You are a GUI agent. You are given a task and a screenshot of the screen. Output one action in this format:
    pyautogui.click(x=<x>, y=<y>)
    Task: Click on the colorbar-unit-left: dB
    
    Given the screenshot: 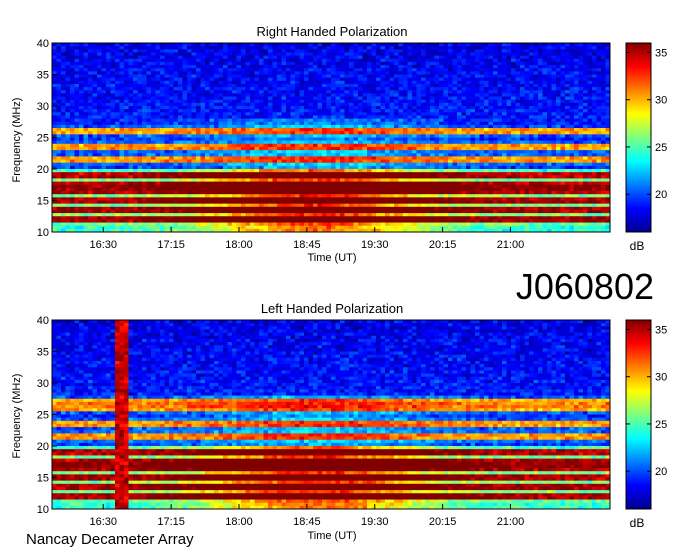 What is the action you would take?
    pyautogui.click(x=637, y=523)
    